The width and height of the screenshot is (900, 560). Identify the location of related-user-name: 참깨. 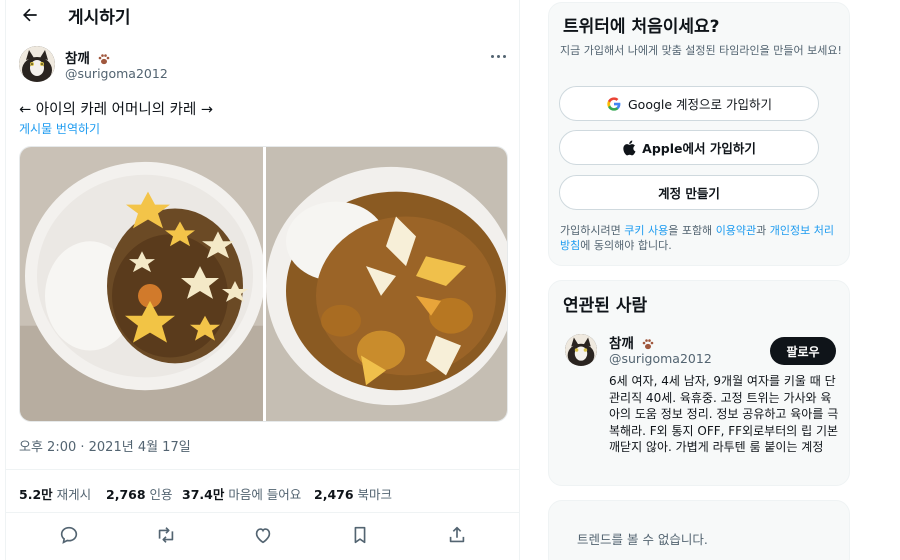
(632, 342).